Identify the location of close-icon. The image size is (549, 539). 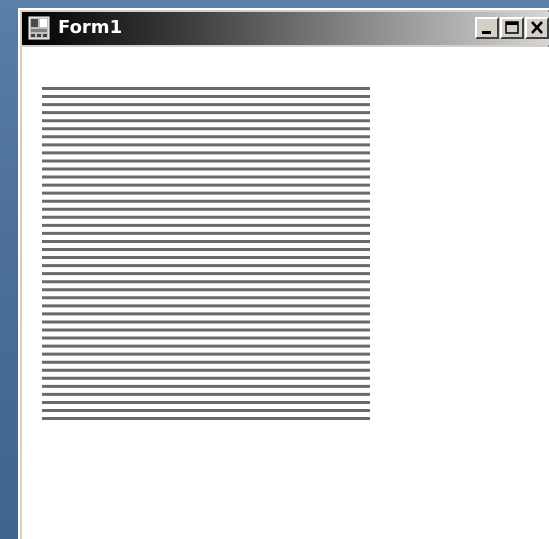
(537, 27).